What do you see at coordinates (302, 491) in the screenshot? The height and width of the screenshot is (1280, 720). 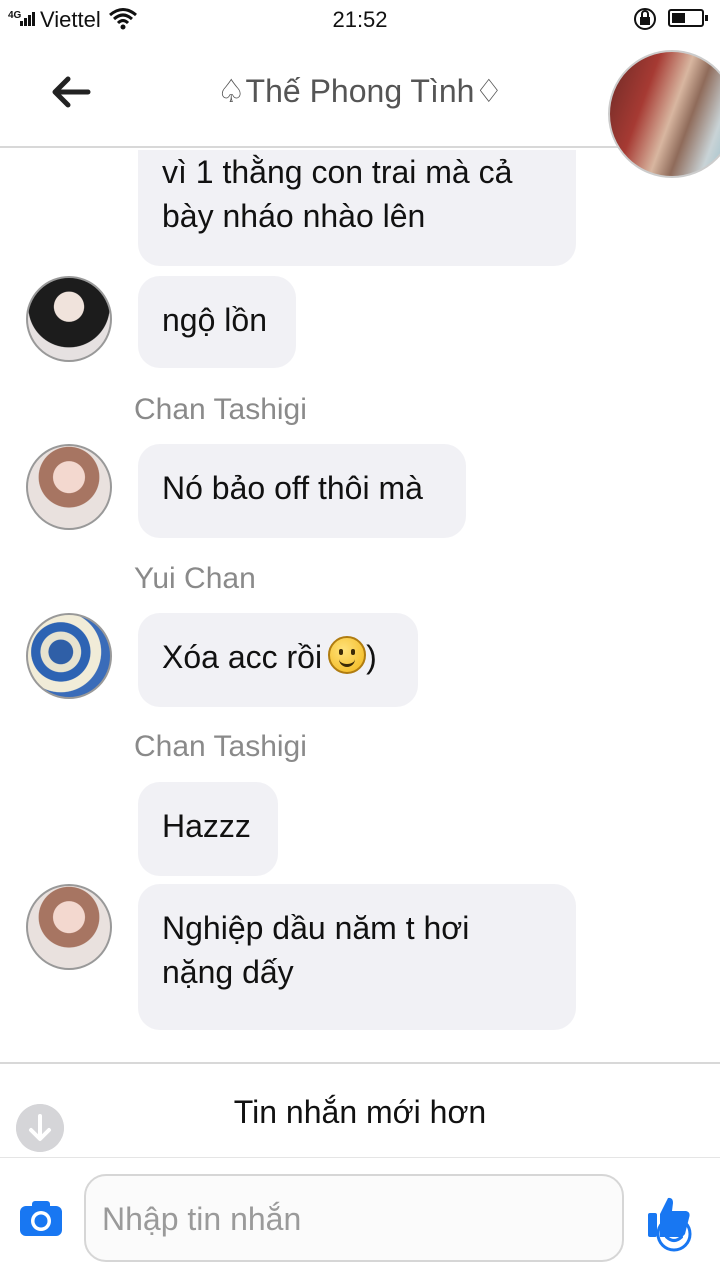 I see `message-bubble: Nó bảo off thôi mà` at bounding box center [302, 491].